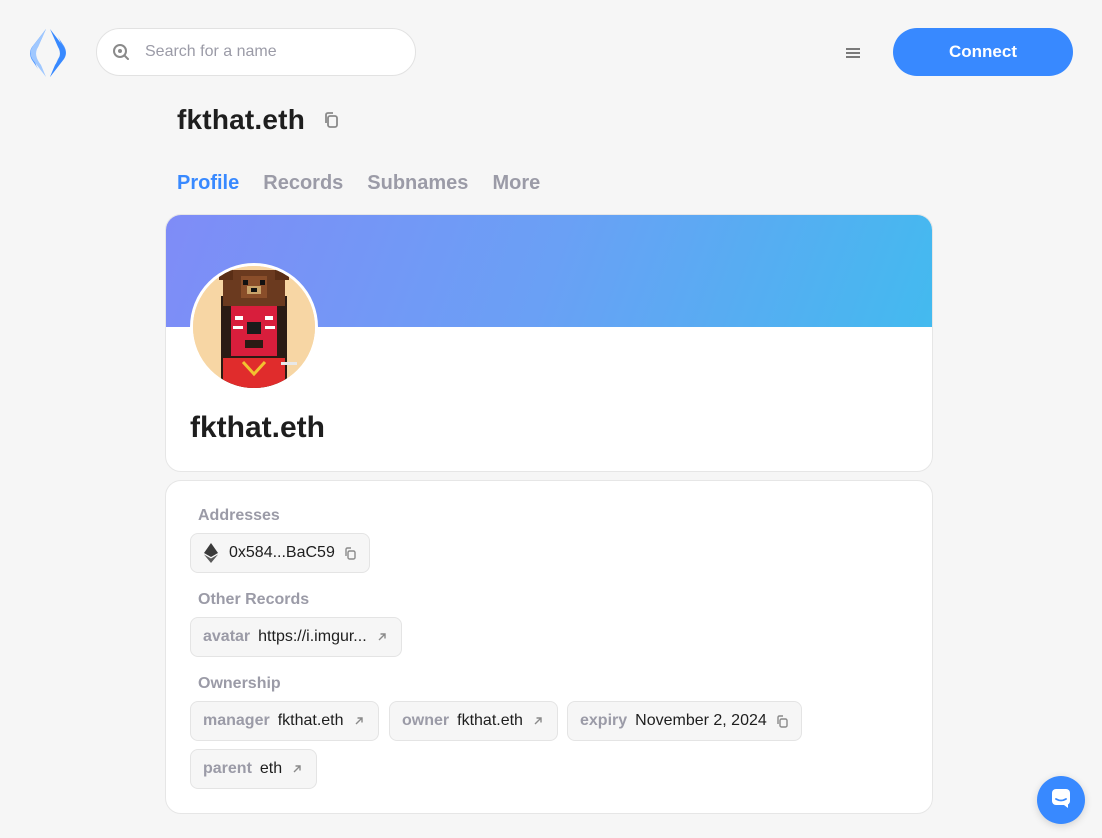 The width and height of the screenshot is (1102, 838). Describe the element at coordinates (303, 183) in the screenshot. I see `tab-records: Records` at that location.